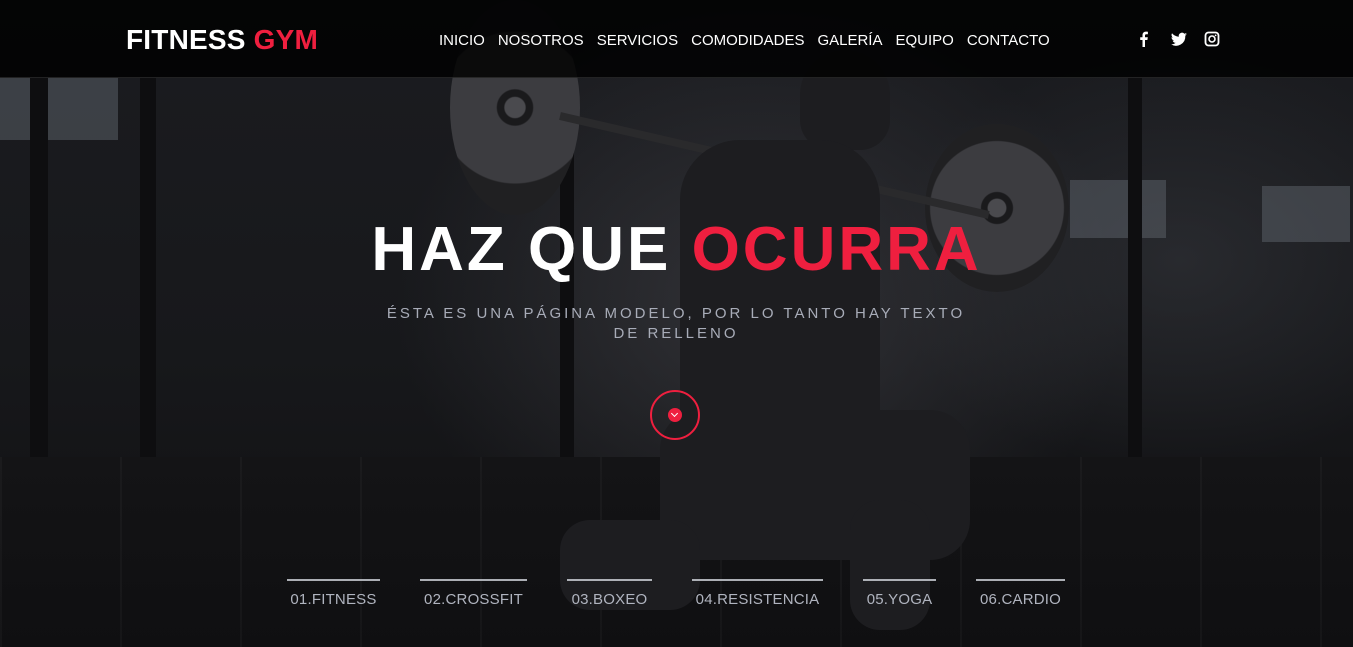 This screenshot has height=647, width=1353. Describe the element at coordinates (1020, 599) in the screenshot. I see `category-label: 06.CARDIO` at that location.